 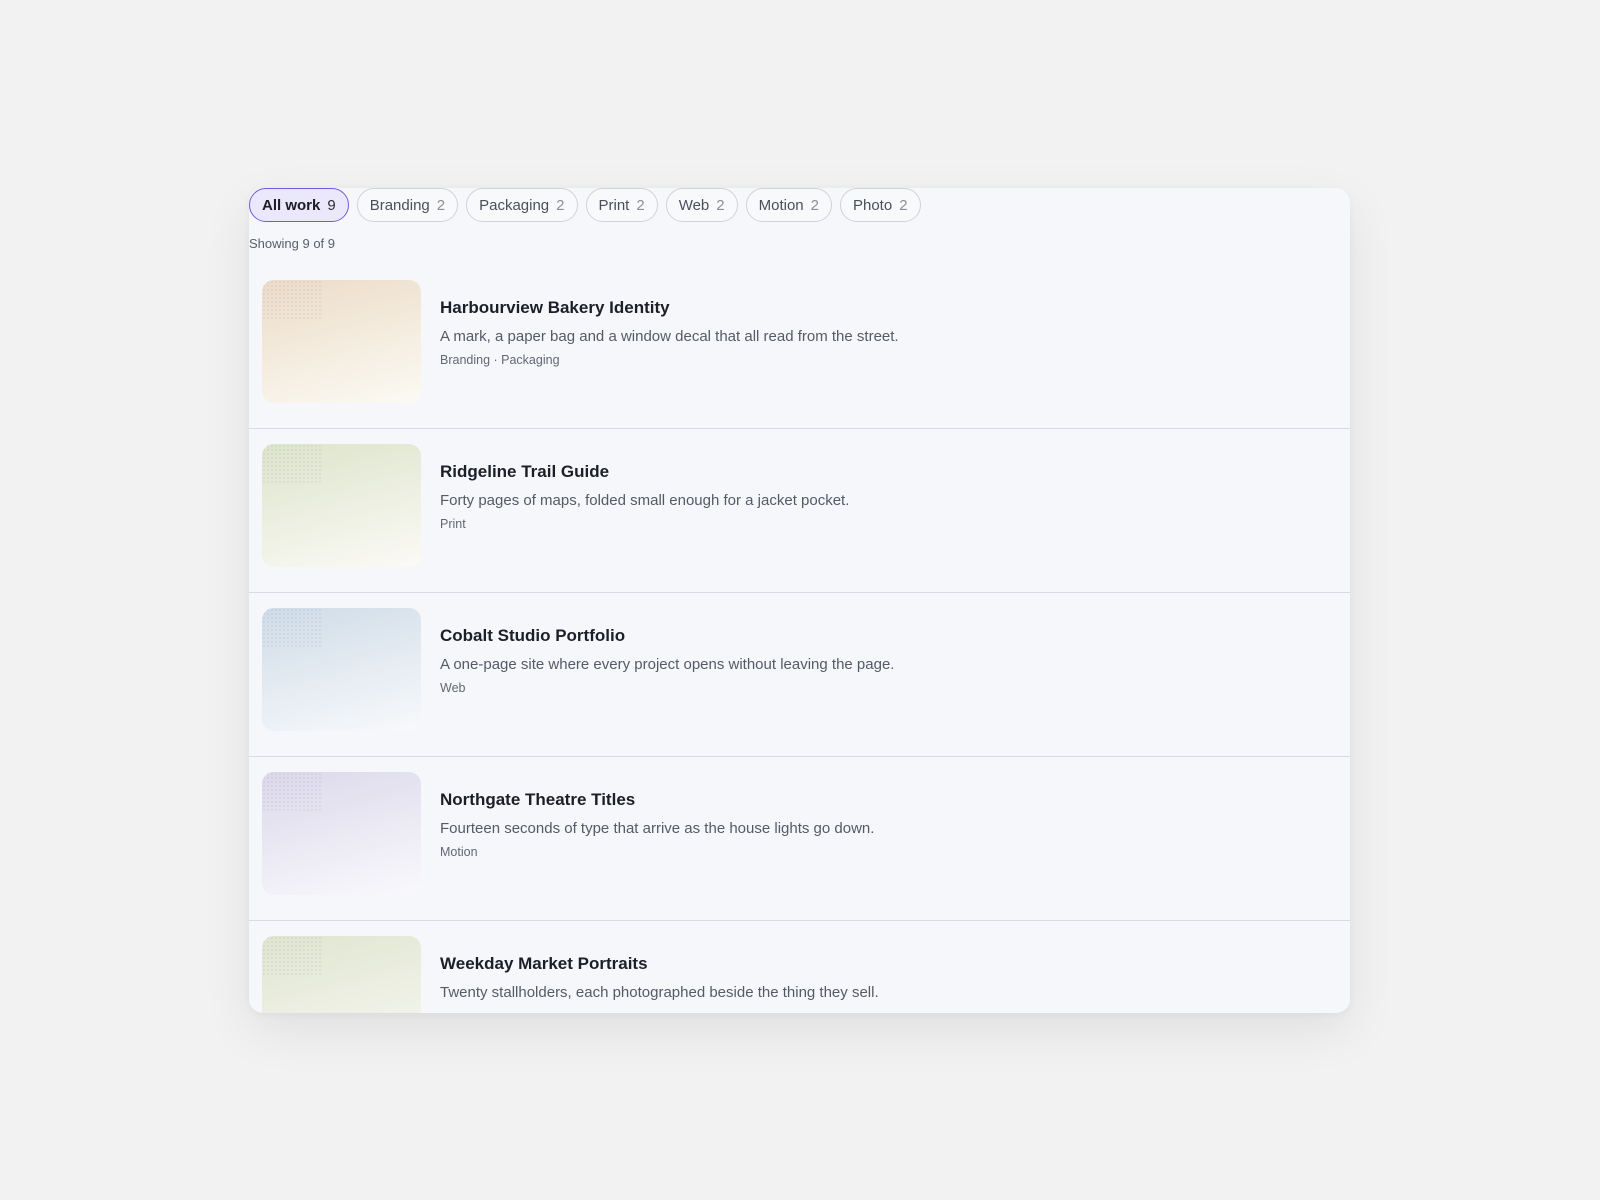 I want to click on filter-chip-packaging: Packaging 2, so click(x=522, y=205).